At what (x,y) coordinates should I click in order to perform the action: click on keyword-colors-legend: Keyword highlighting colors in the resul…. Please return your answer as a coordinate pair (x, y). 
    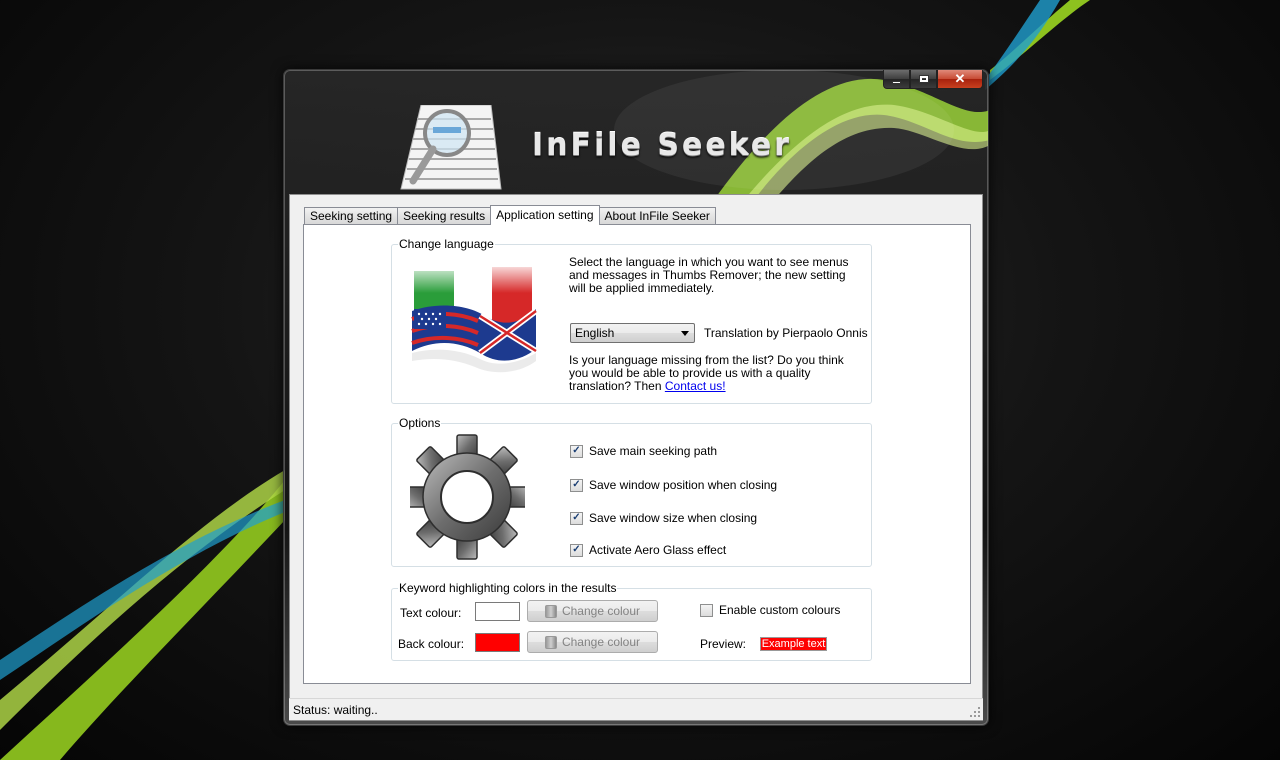
    Looking at the image, I should click on (508, 588).